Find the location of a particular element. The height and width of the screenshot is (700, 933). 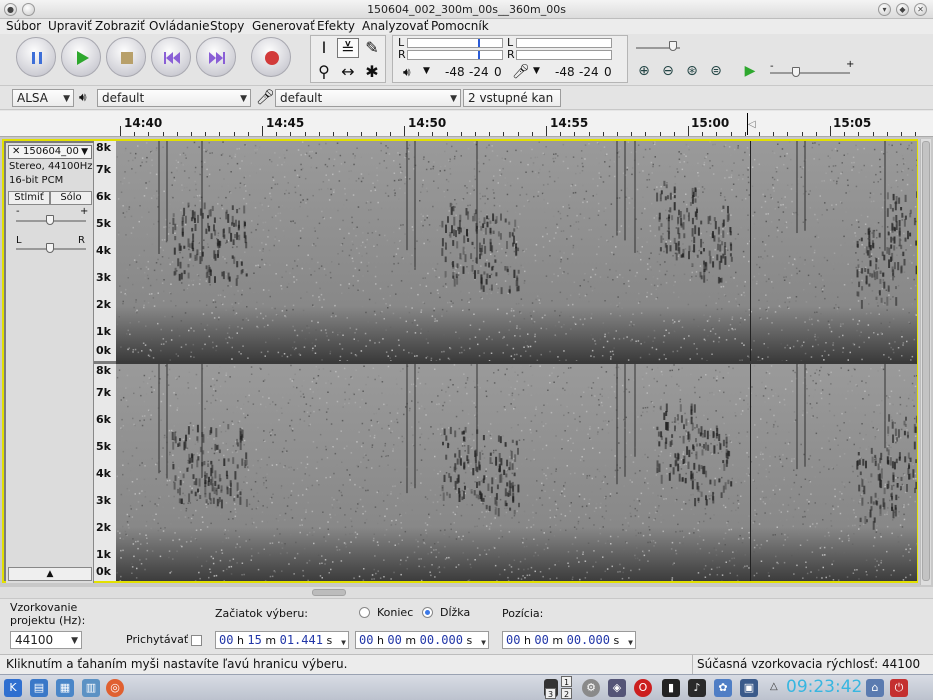

maximize-icon: ◆ is located at coordinates (902, 9).